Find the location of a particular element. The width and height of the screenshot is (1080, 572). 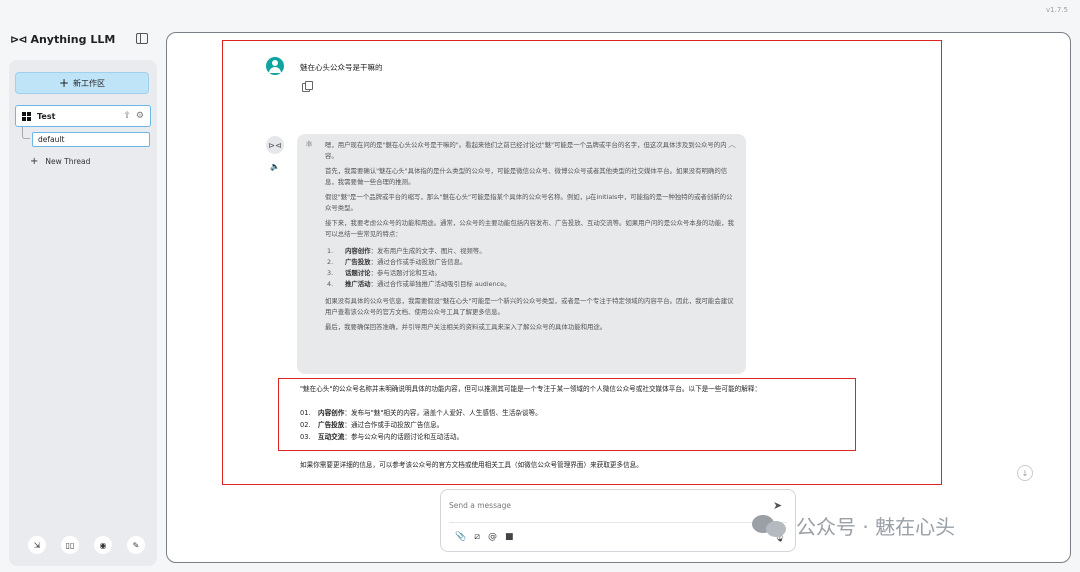

upload-icon: ⇧ is located at coordinates (127, 116).